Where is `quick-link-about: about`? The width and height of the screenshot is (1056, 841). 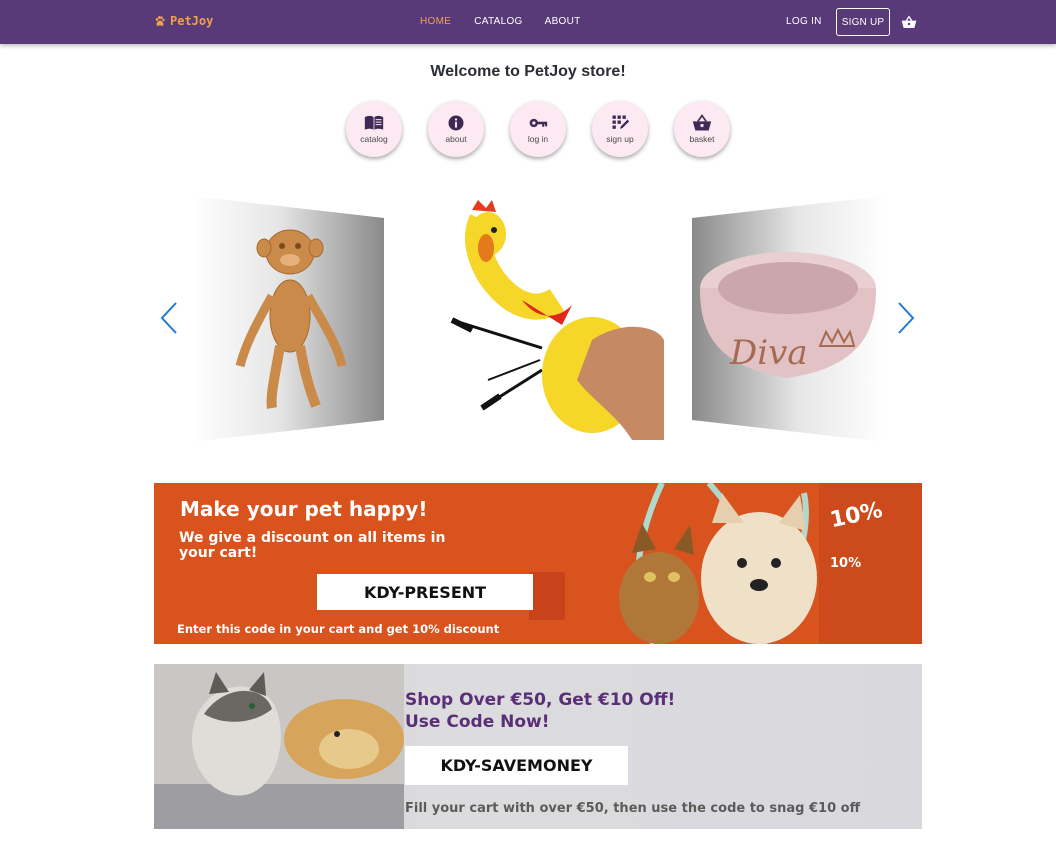 quick-link-about: about is located at coordinates (456, 129).